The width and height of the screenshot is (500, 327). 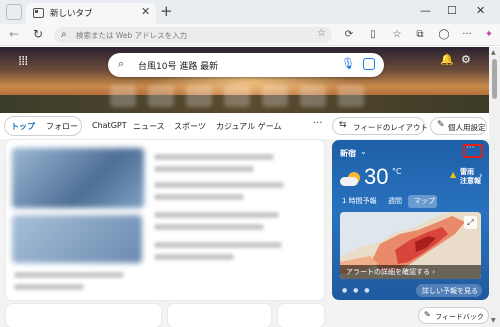 I want to click on tab-news: ニュース, so click(x=149, y=126).